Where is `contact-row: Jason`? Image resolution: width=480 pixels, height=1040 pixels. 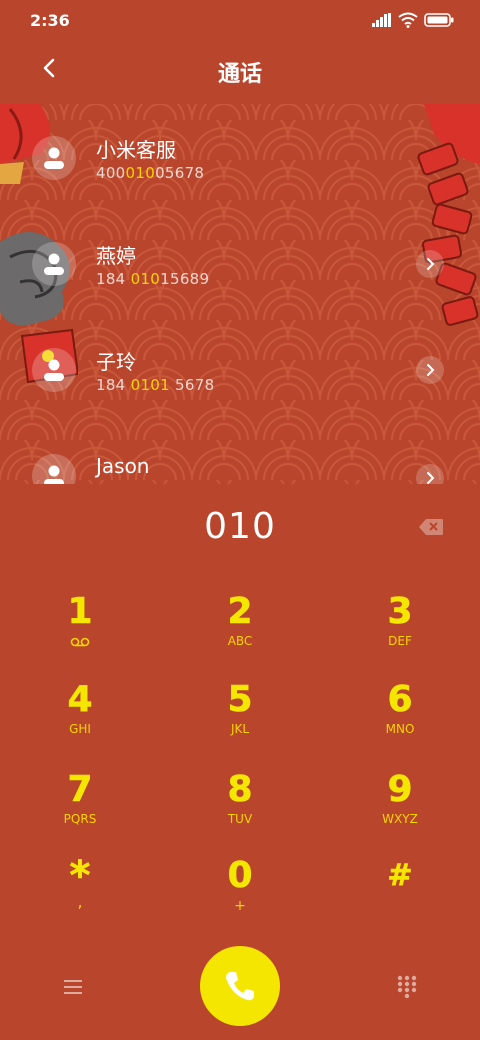 contact-row: Jason is located at coordinates (240, 453).